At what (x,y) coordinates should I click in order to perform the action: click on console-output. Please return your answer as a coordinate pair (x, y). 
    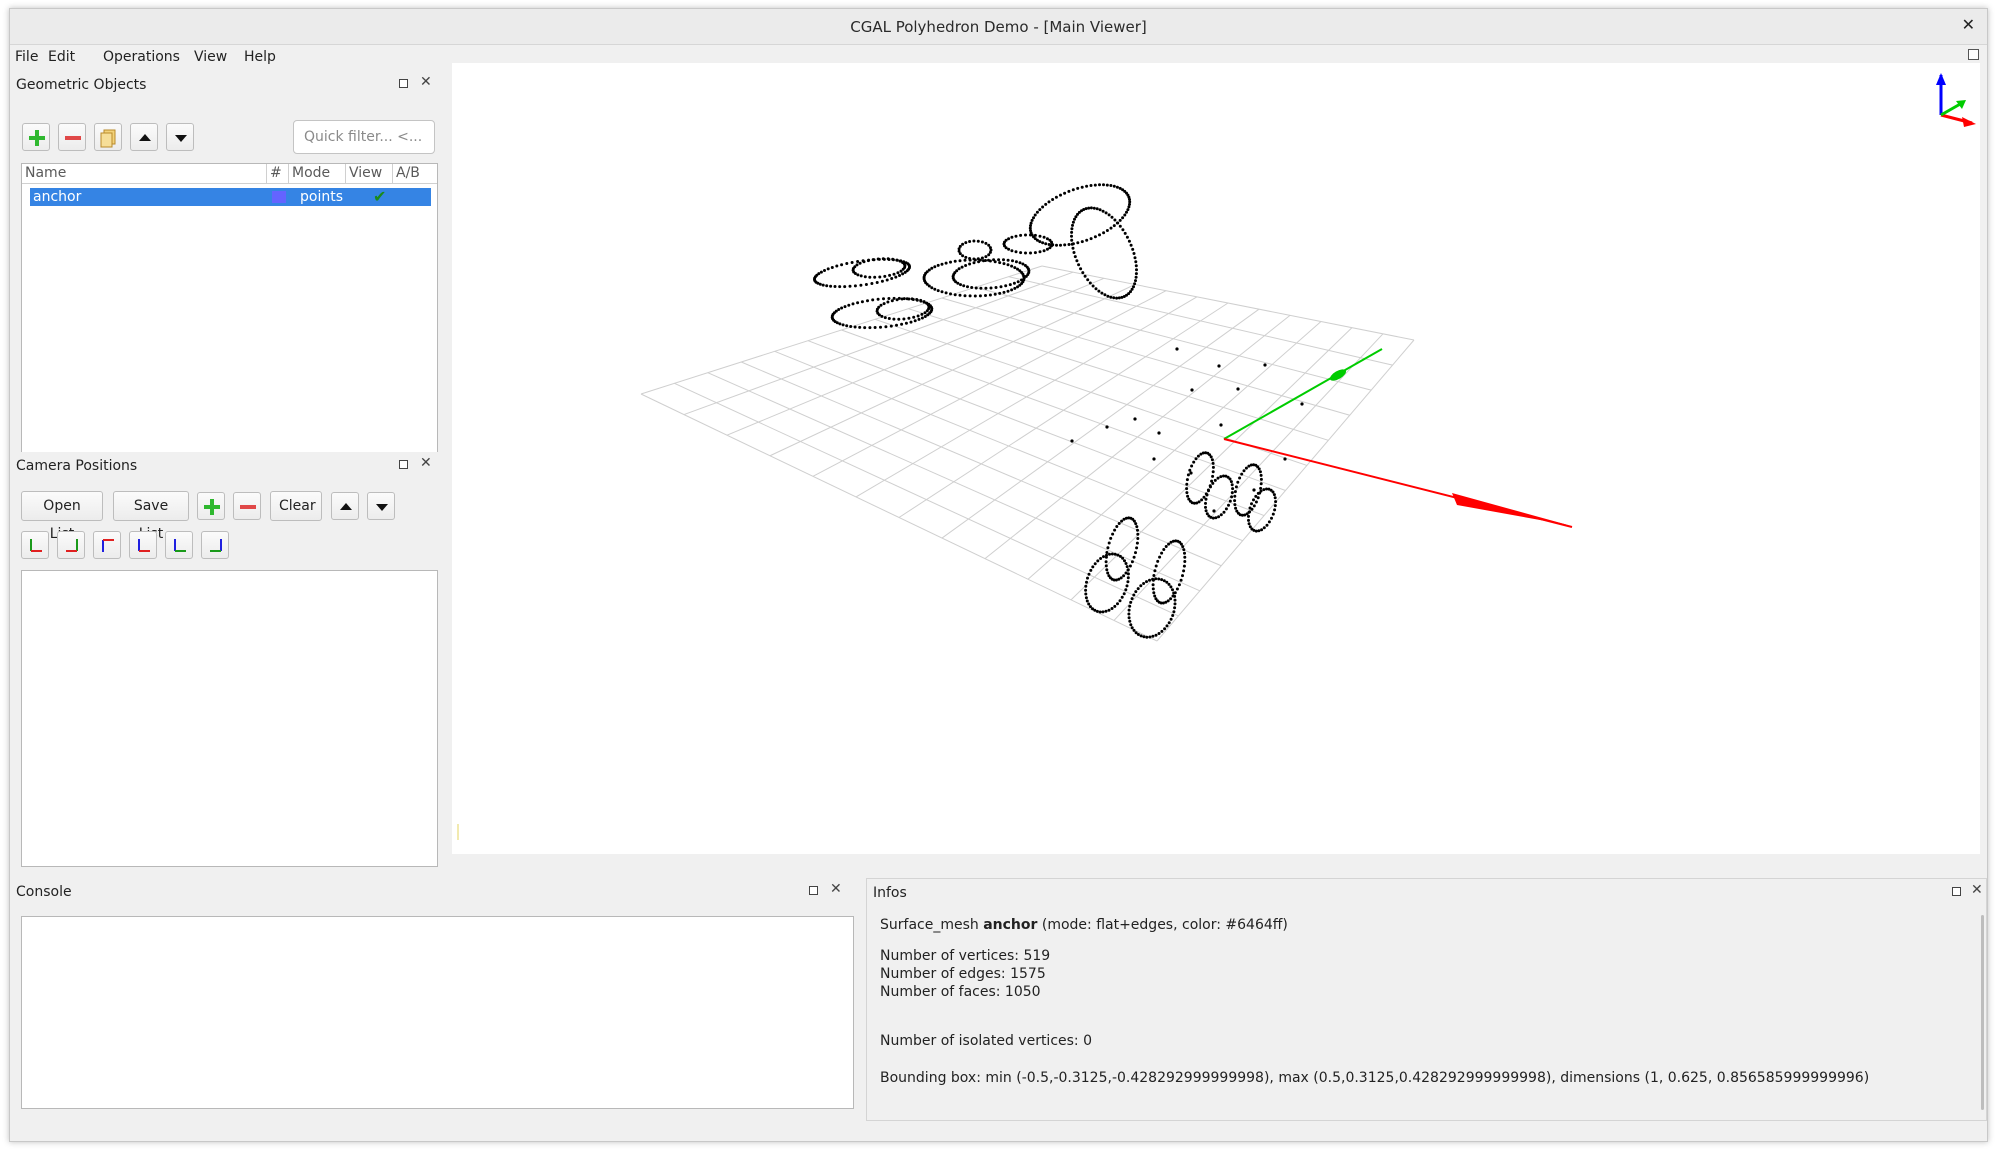
    Looking at the image, I should click on (437, 1012).